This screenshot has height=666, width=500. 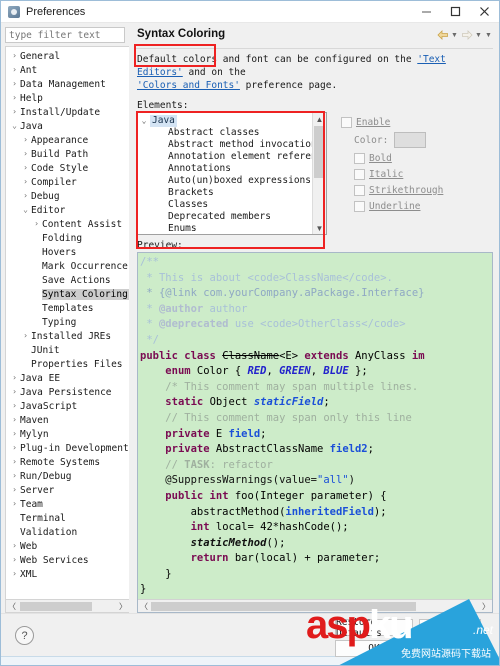 I want to click on scroll-thumb, so click(x=56, y=606).